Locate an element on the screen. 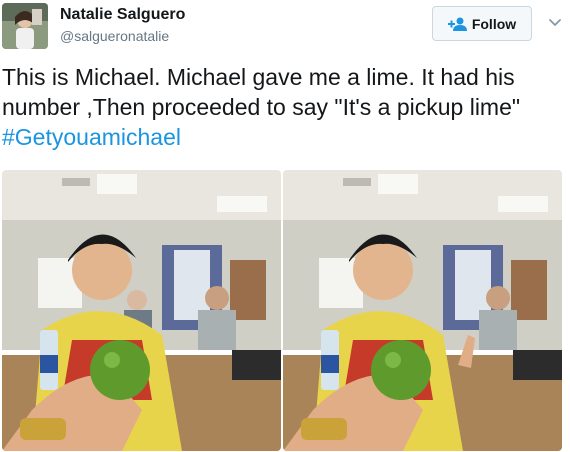 The height and width of the screenshot is (452, 570). avatar is located at coordinates (25, 26).